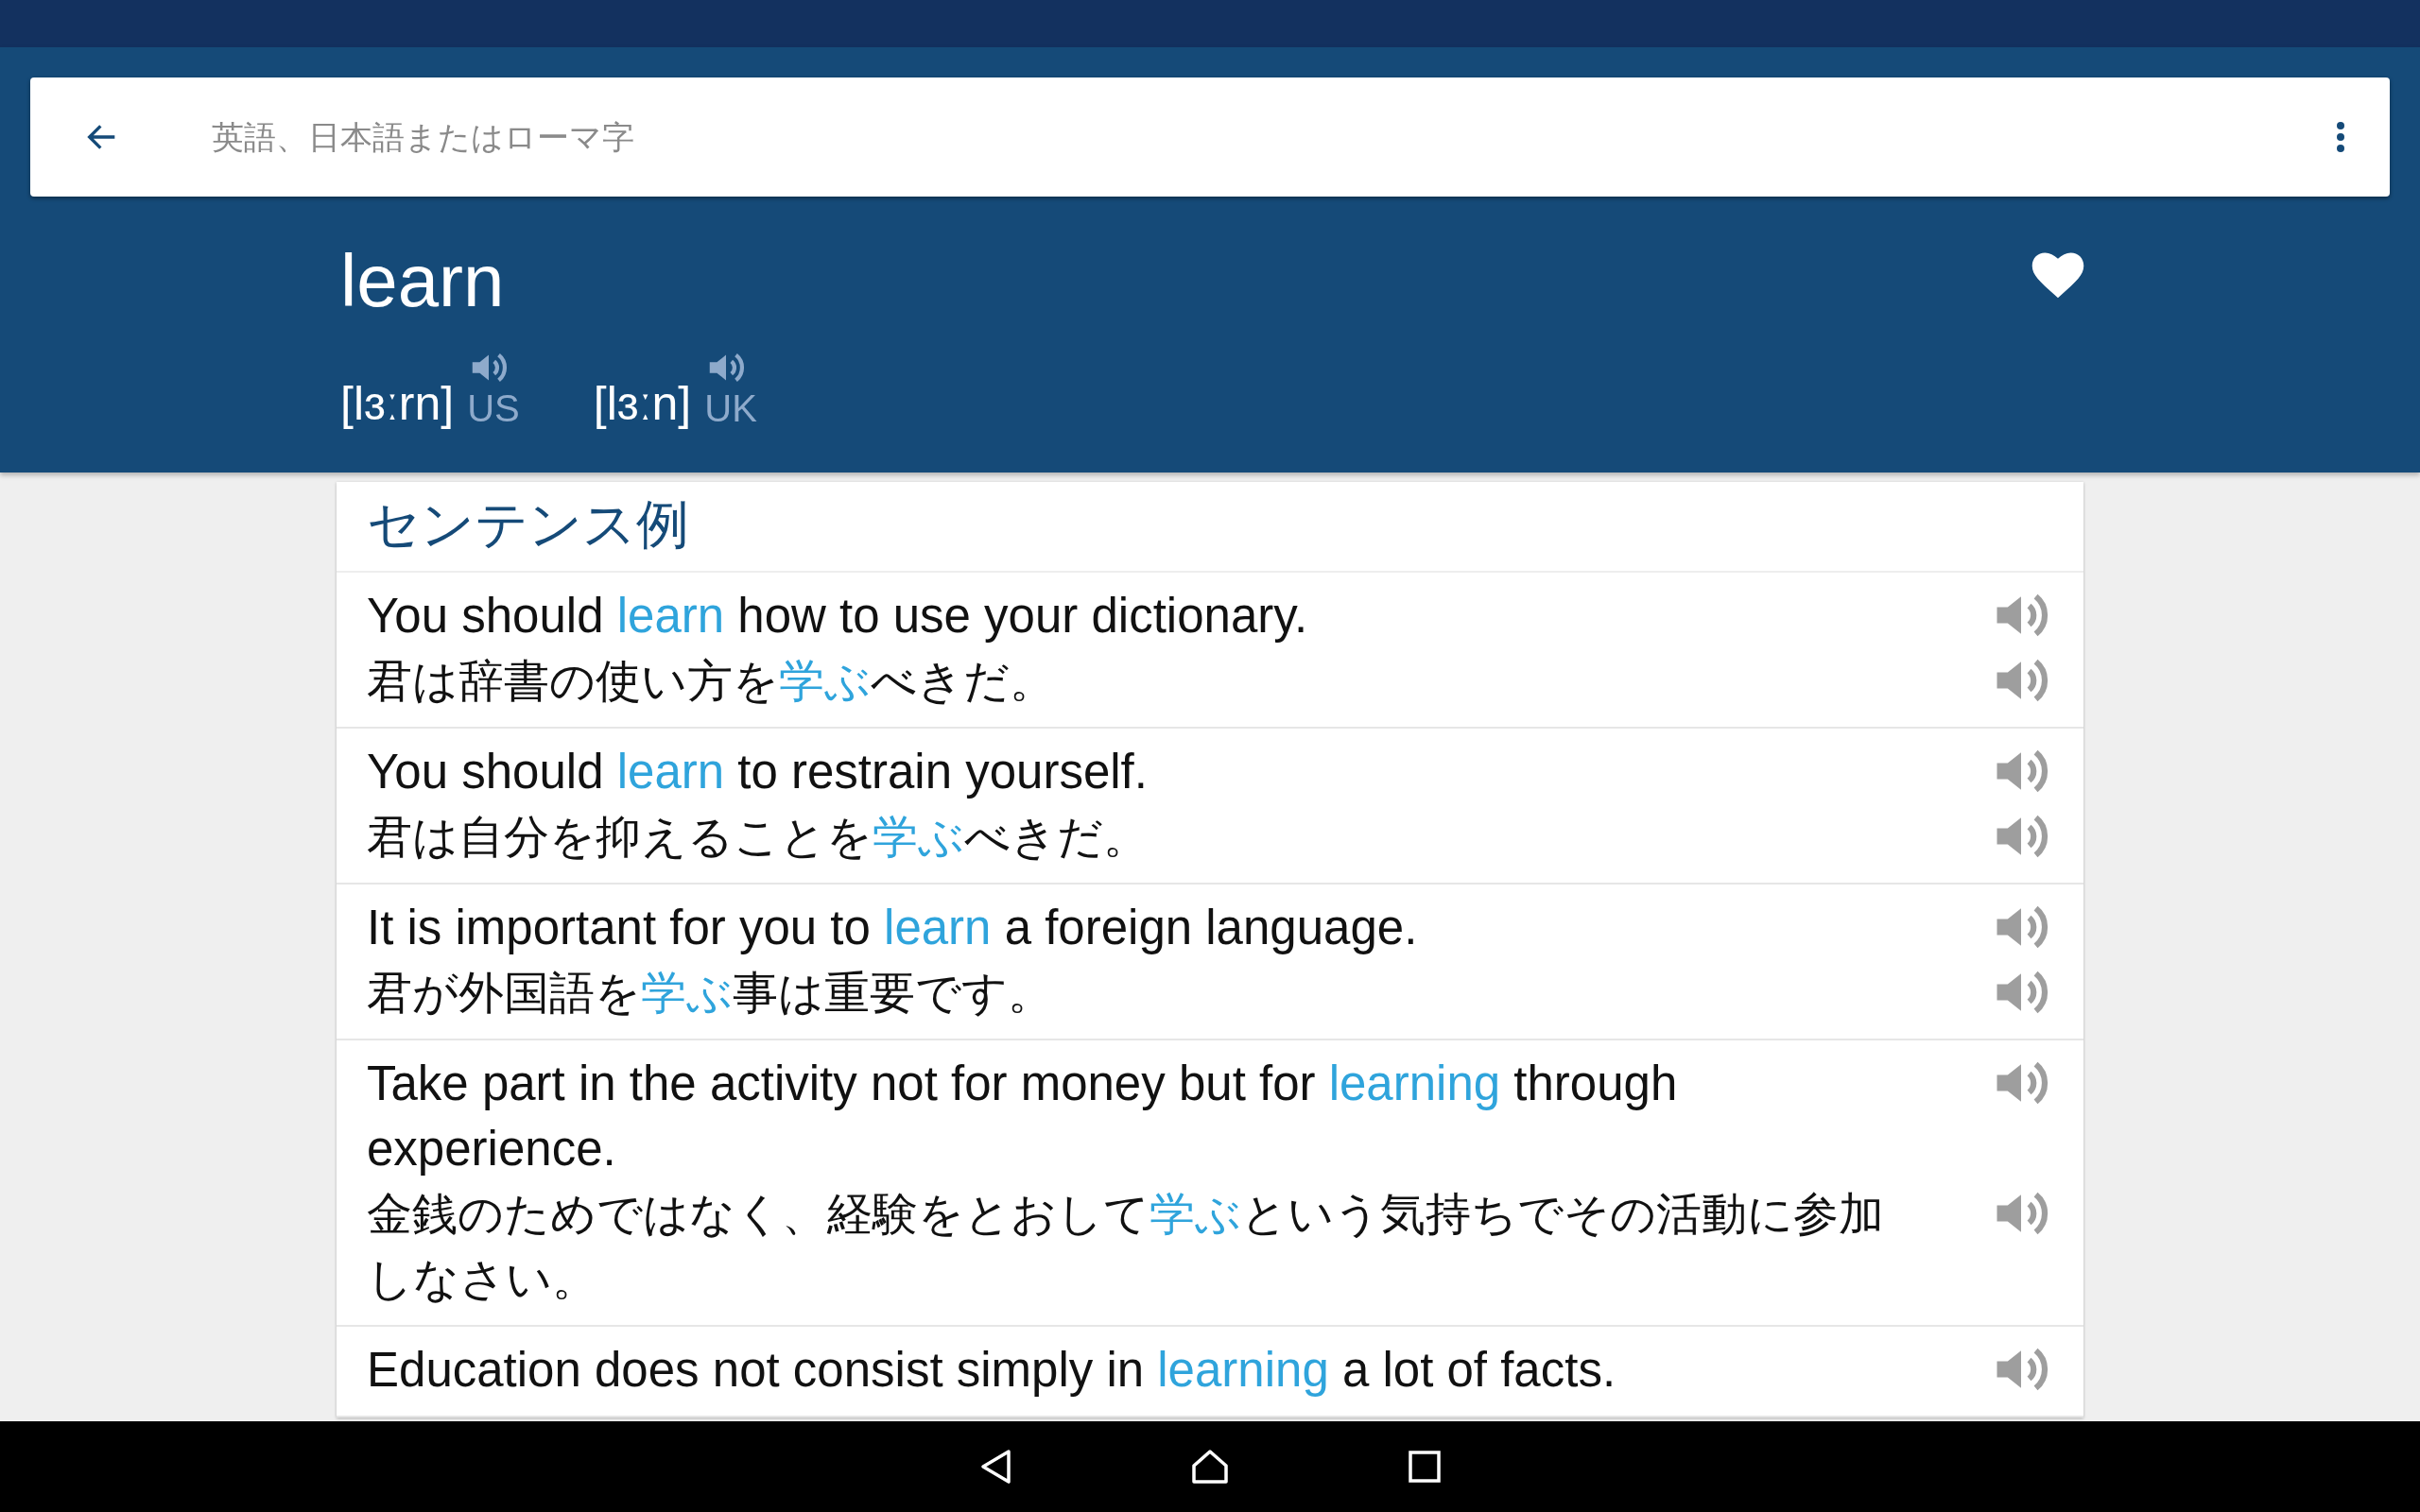 The width and height of the screenshot is (2420, 1512). I want to click on home-icon, so click(1210, 1467).